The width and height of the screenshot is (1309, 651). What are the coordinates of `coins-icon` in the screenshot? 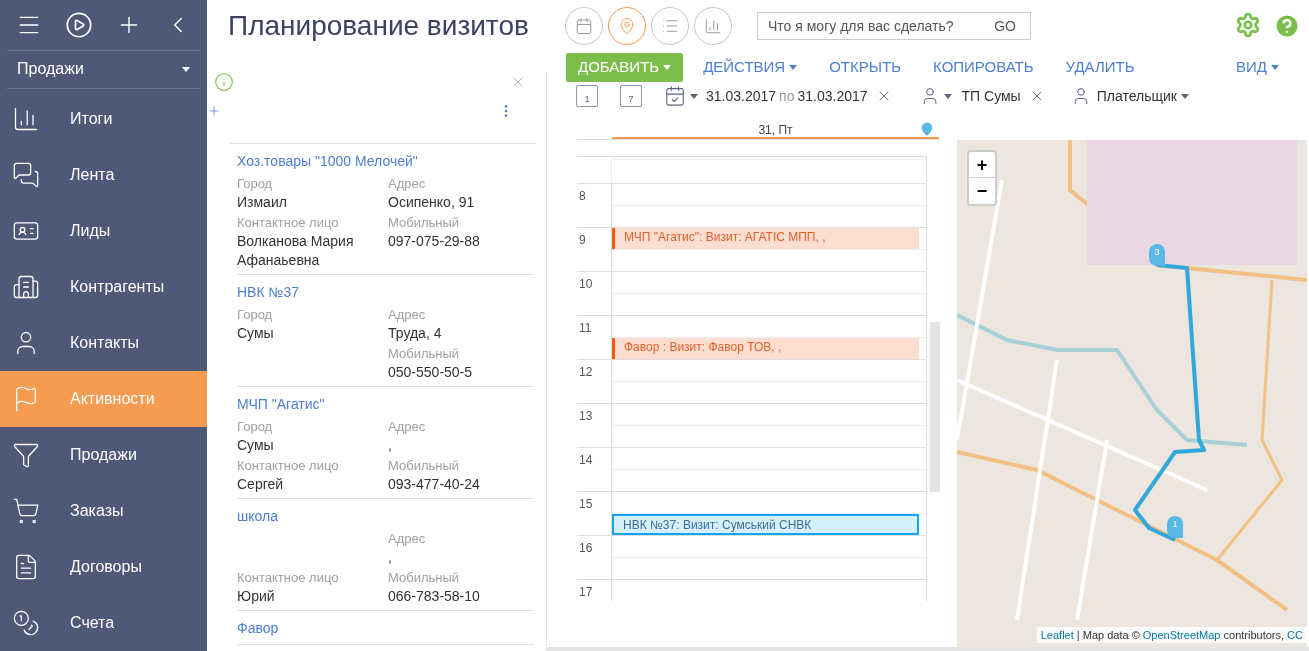 It's located at (26, 623).